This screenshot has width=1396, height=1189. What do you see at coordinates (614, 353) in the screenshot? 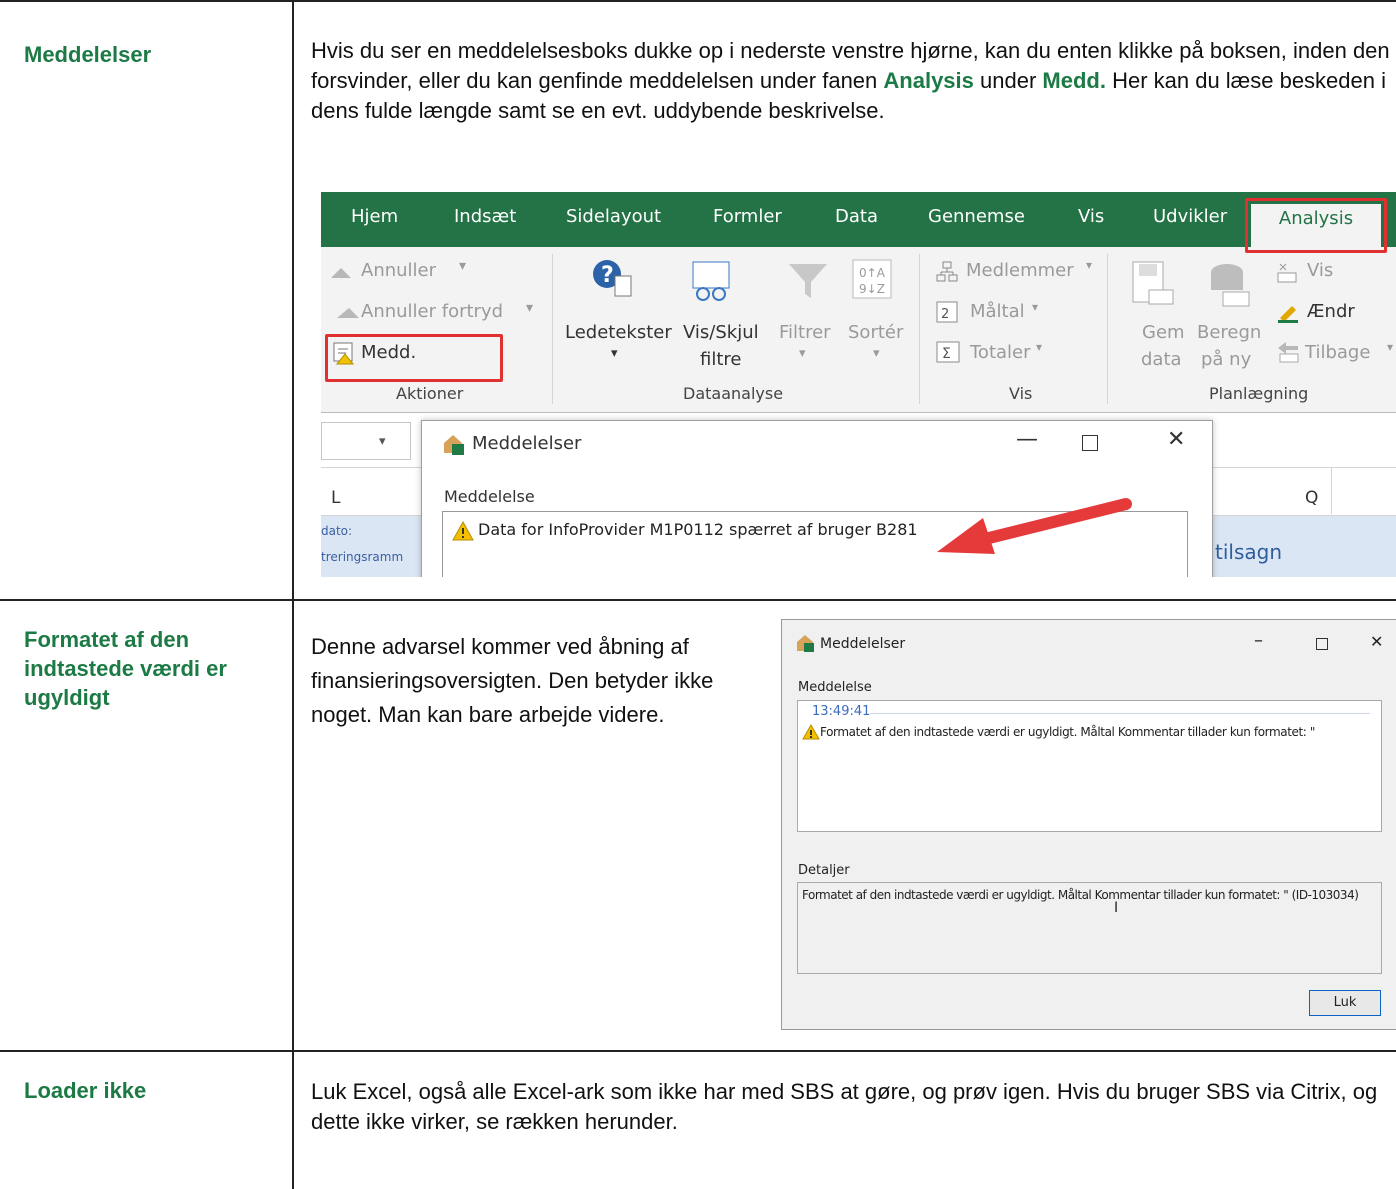
I see `ledetekster-dropdown-icon: ▾` at bounding box center [614, 353].